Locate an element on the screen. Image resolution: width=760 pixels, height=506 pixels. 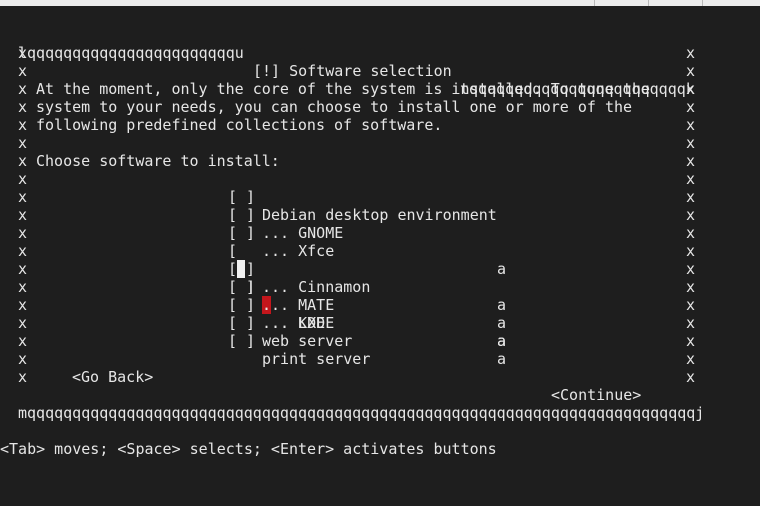
go-back-button: <Go Back> is located at coordinates (112, 377).